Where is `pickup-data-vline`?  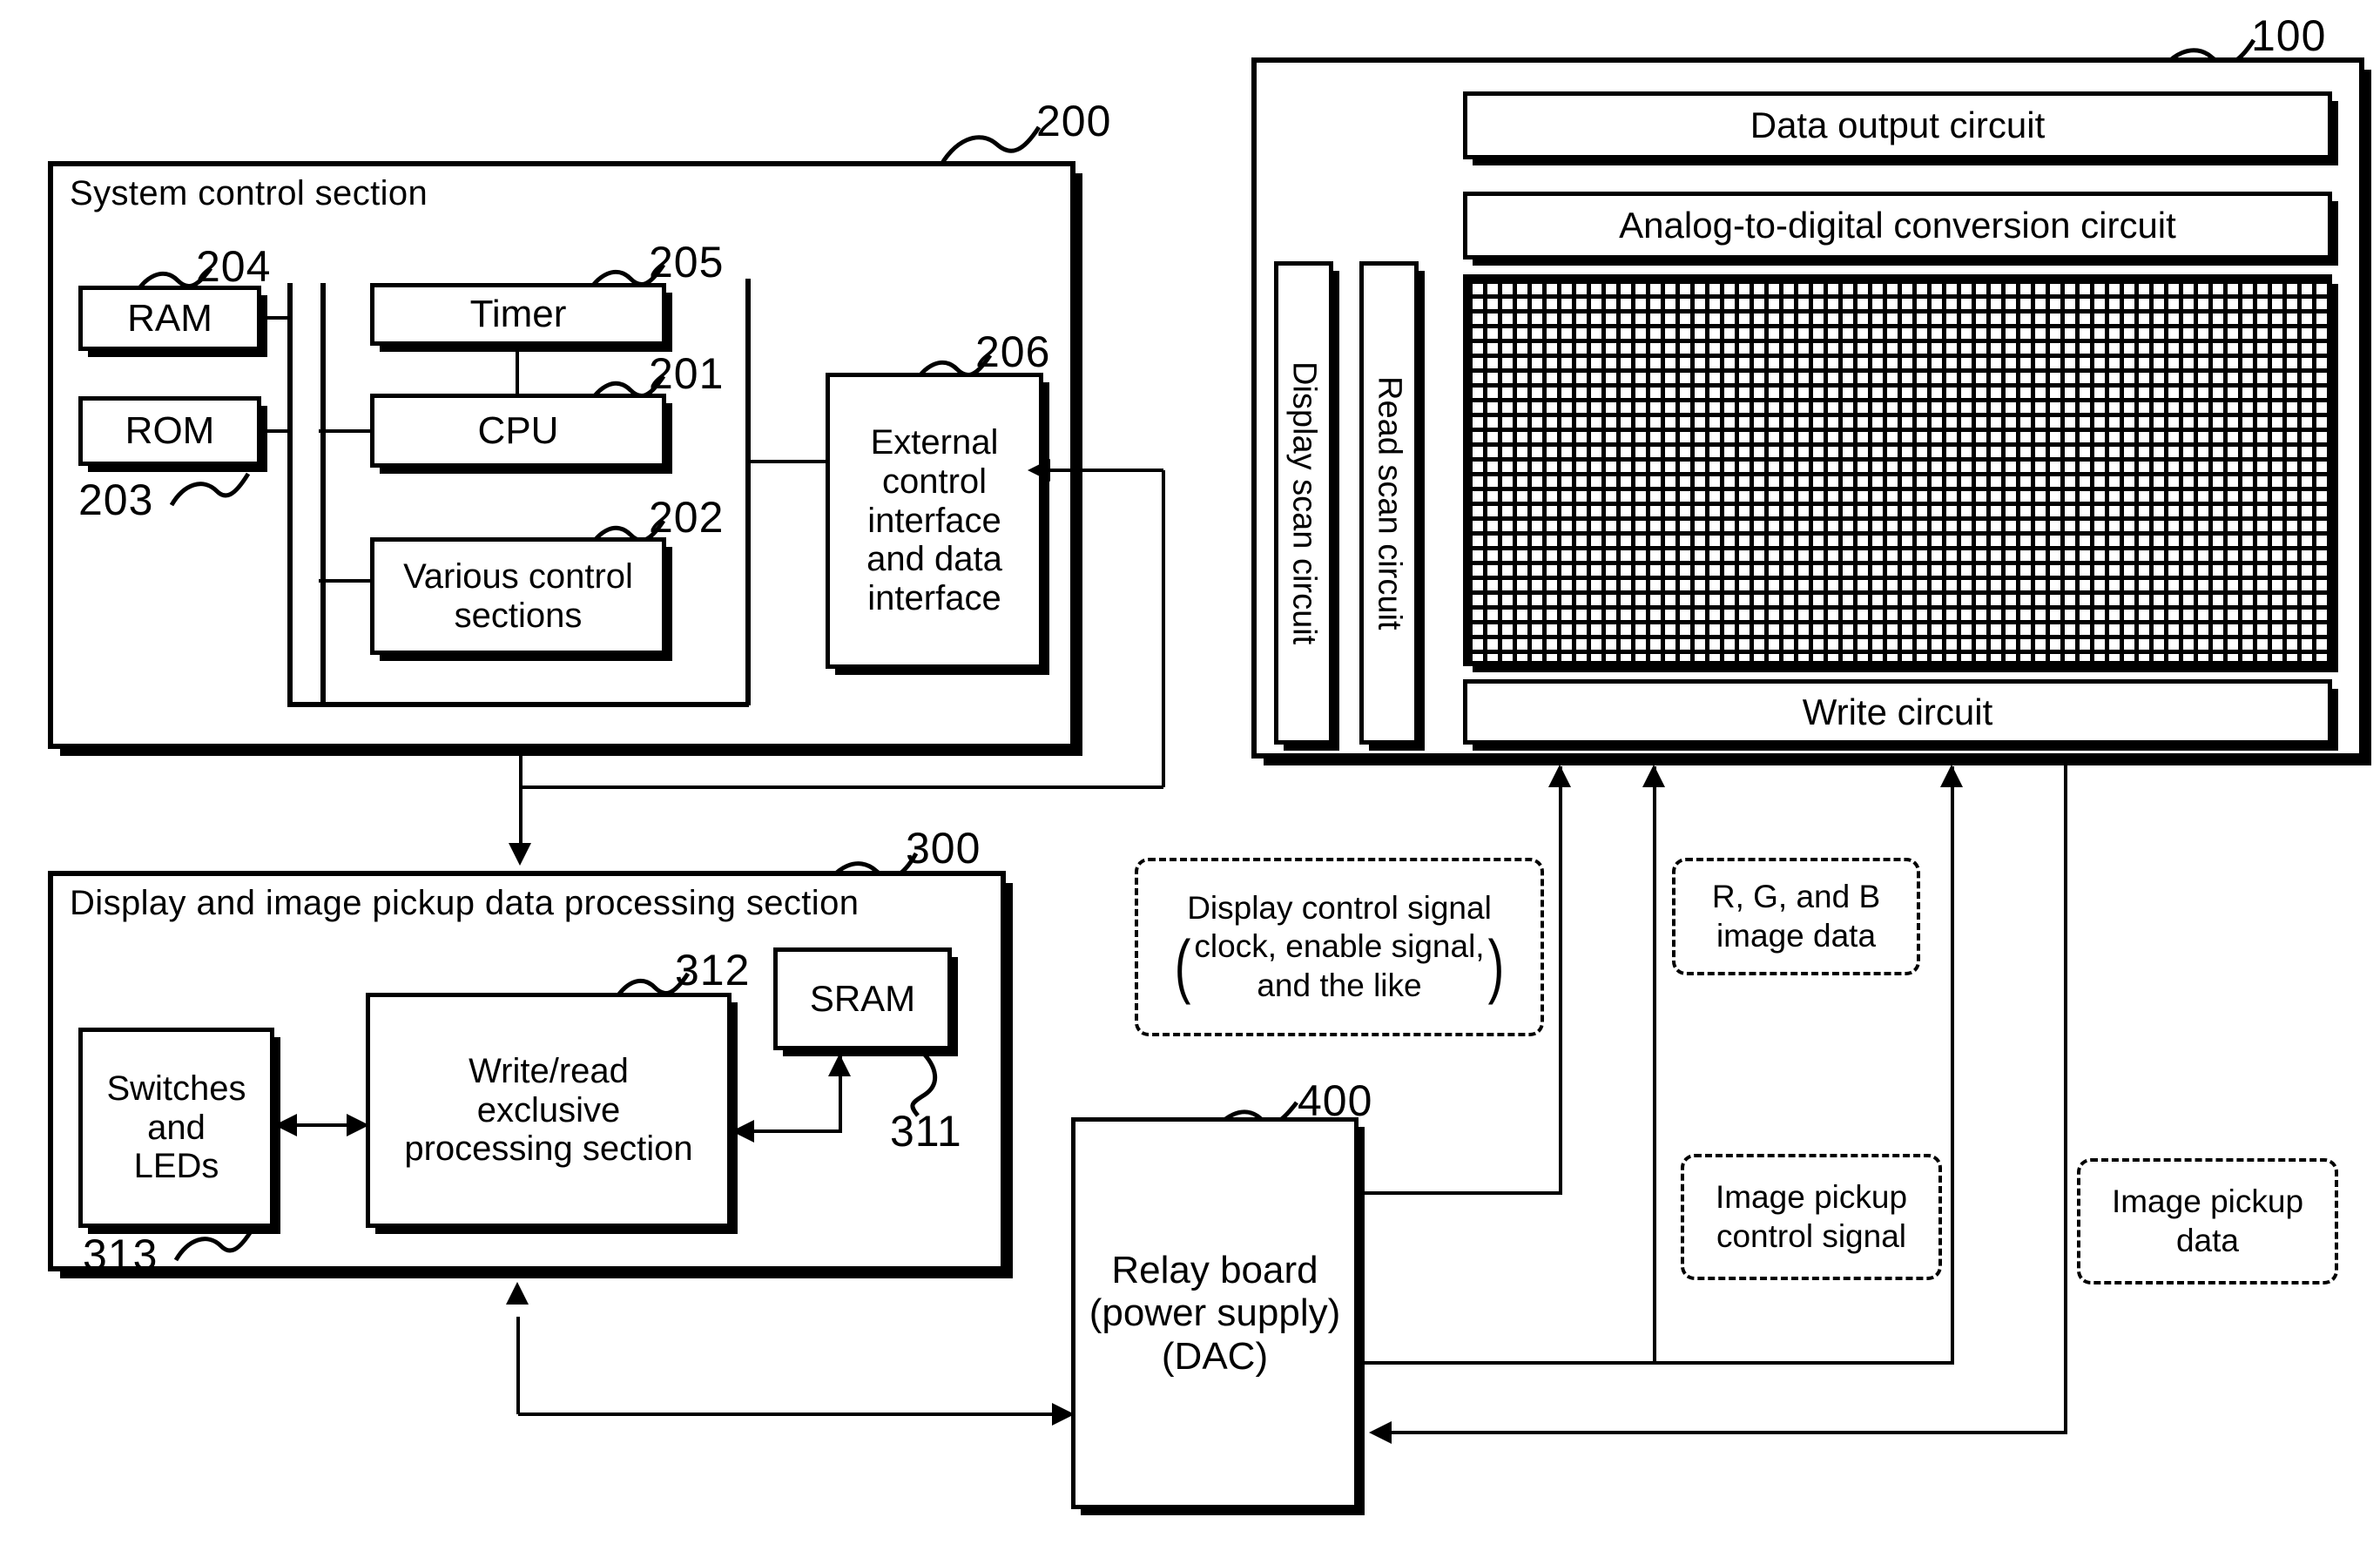
pickup-data-vline is located at coordinates (2065, 1098).